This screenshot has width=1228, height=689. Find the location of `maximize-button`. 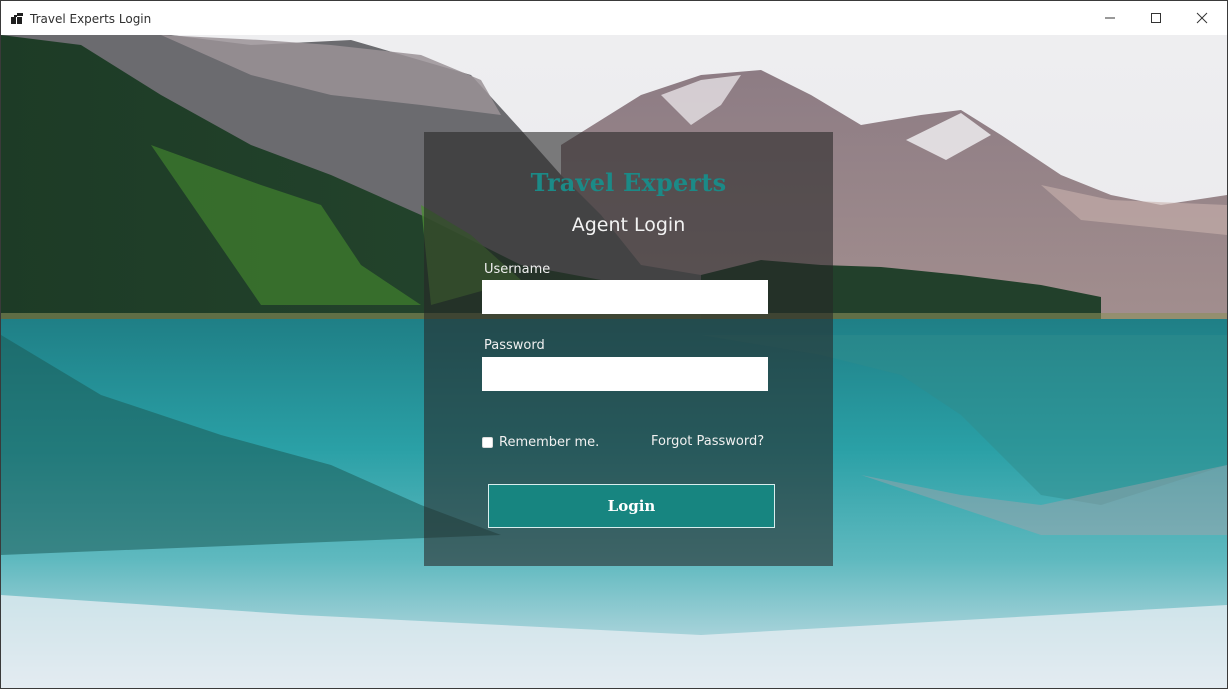

maximize-button is located at coordinates (1156, 18).